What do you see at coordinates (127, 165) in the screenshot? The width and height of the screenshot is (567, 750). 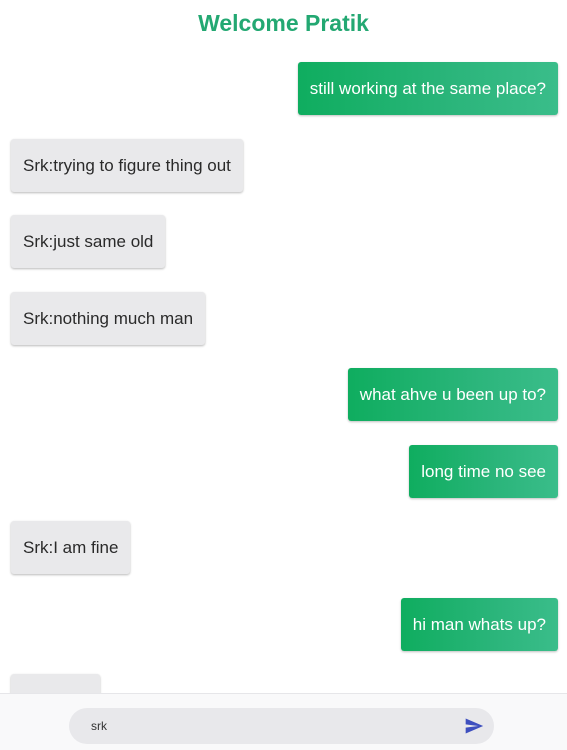 I see `message-bubble-received: Srk:trying to figure thing out` at bounding box center [127, 165].